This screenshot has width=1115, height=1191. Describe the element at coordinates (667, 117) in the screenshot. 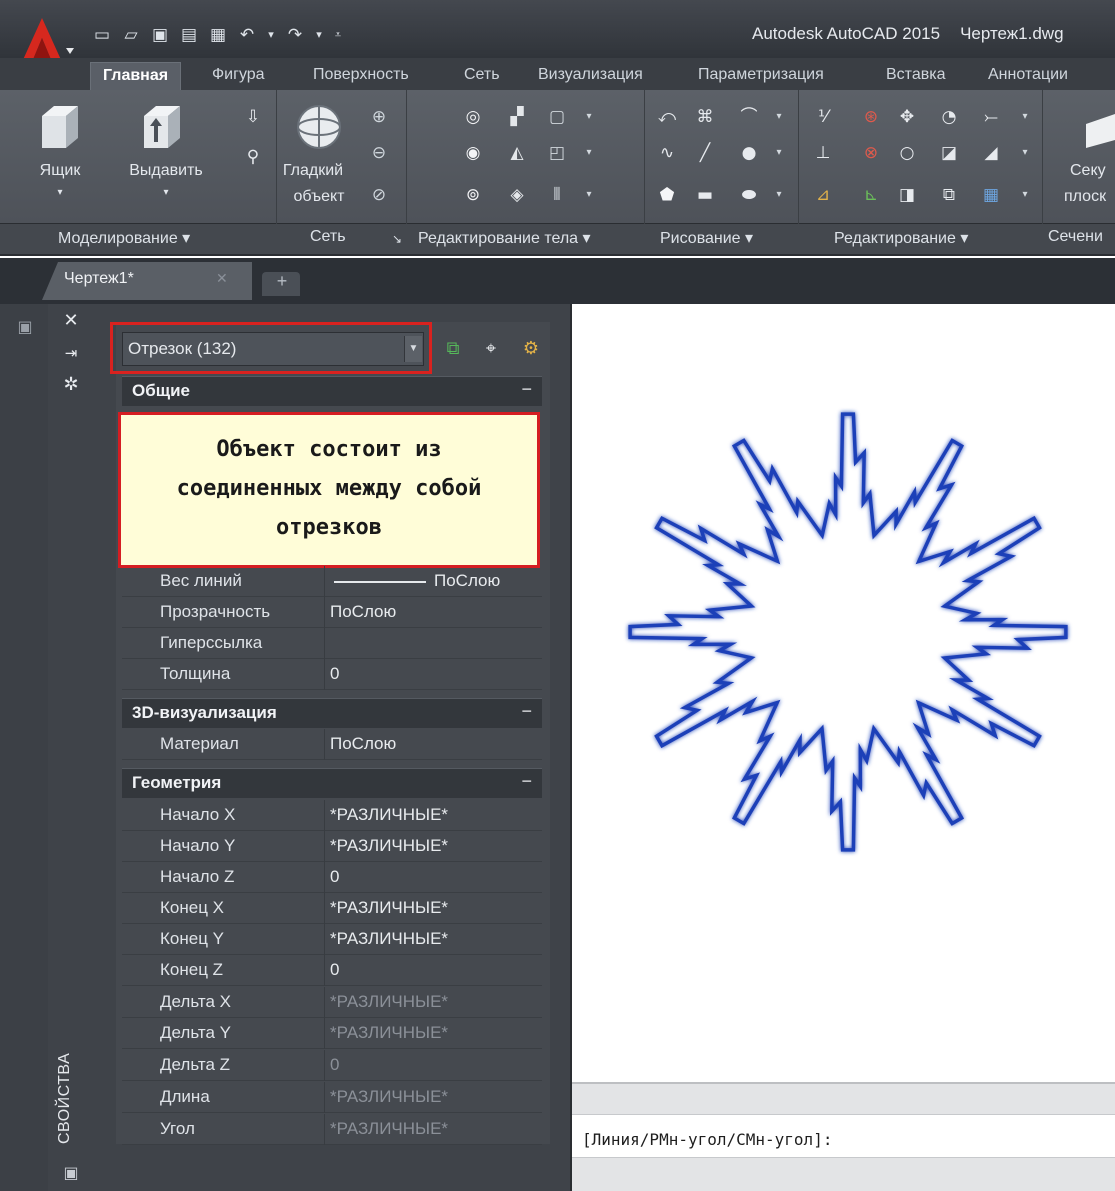

I see `polyline-icon: ⤺` at that location.